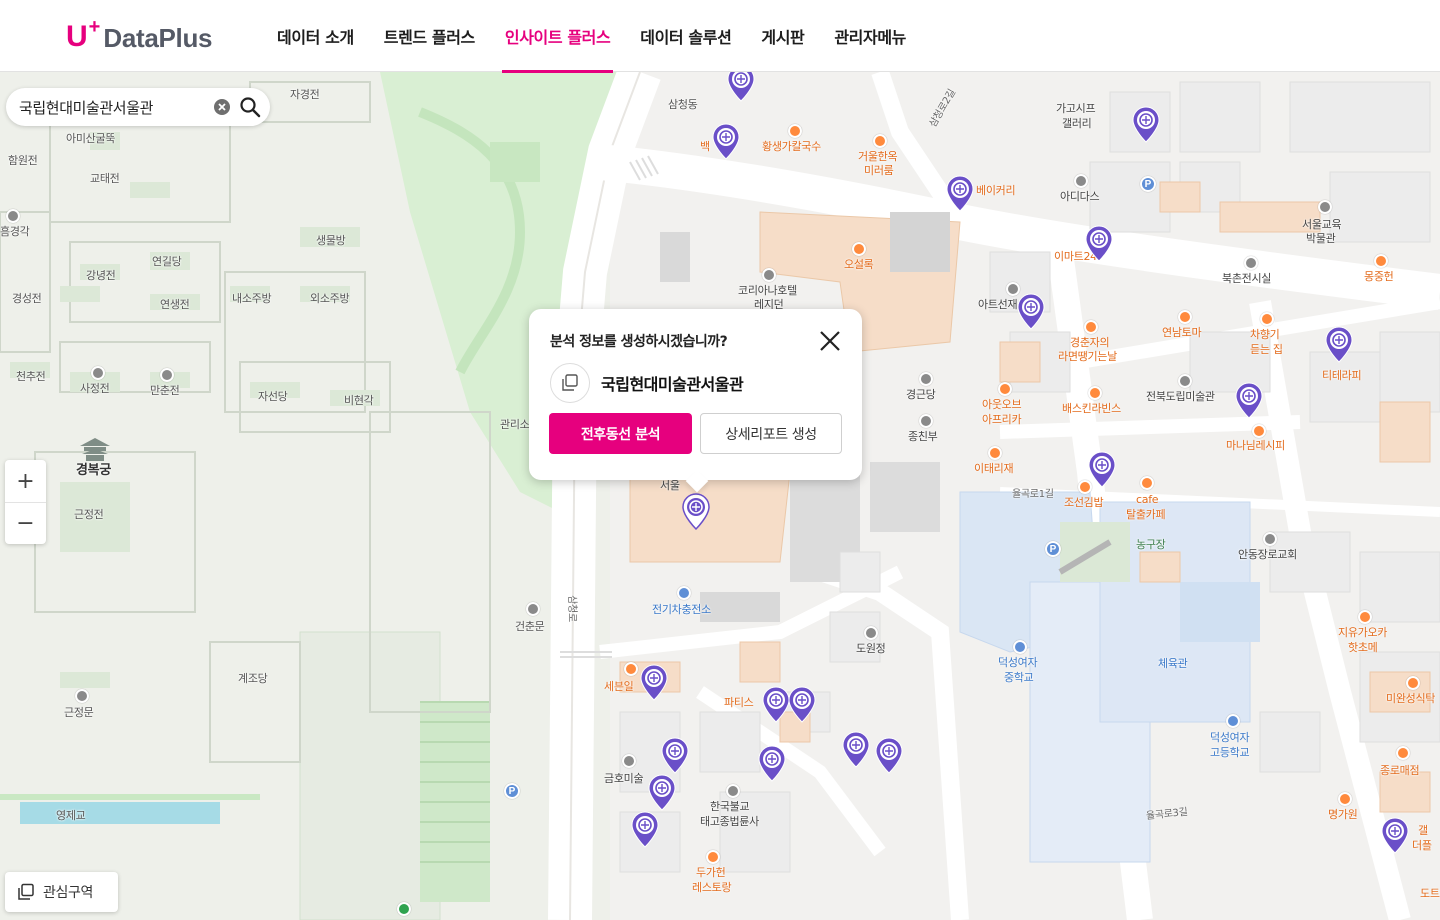 Image resolution: width=1440 pixels, height=920 pixels. Describe the element at coordinates (252, 298) in the screenshot. I see `map-label: 내소주방` at that location.